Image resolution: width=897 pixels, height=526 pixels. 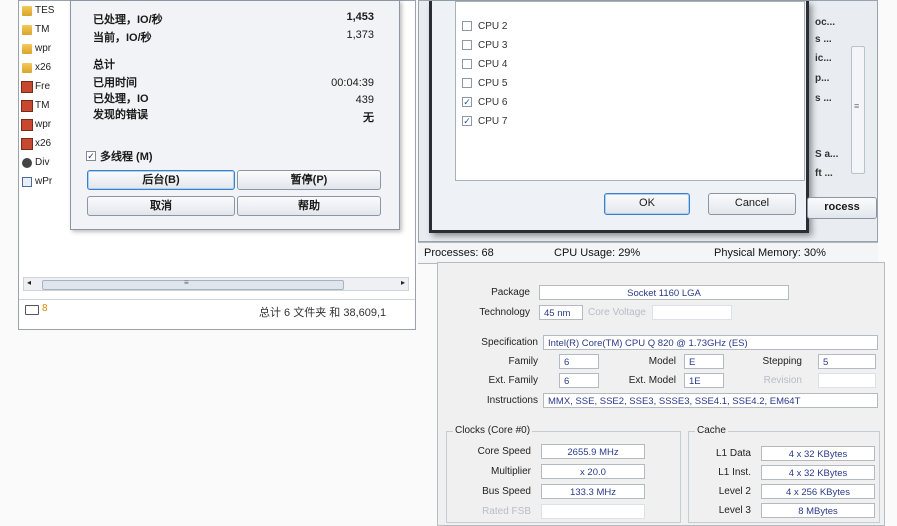 I want to click on level2-value: 4 x 256 KBytes, so click(x=818, y=491).